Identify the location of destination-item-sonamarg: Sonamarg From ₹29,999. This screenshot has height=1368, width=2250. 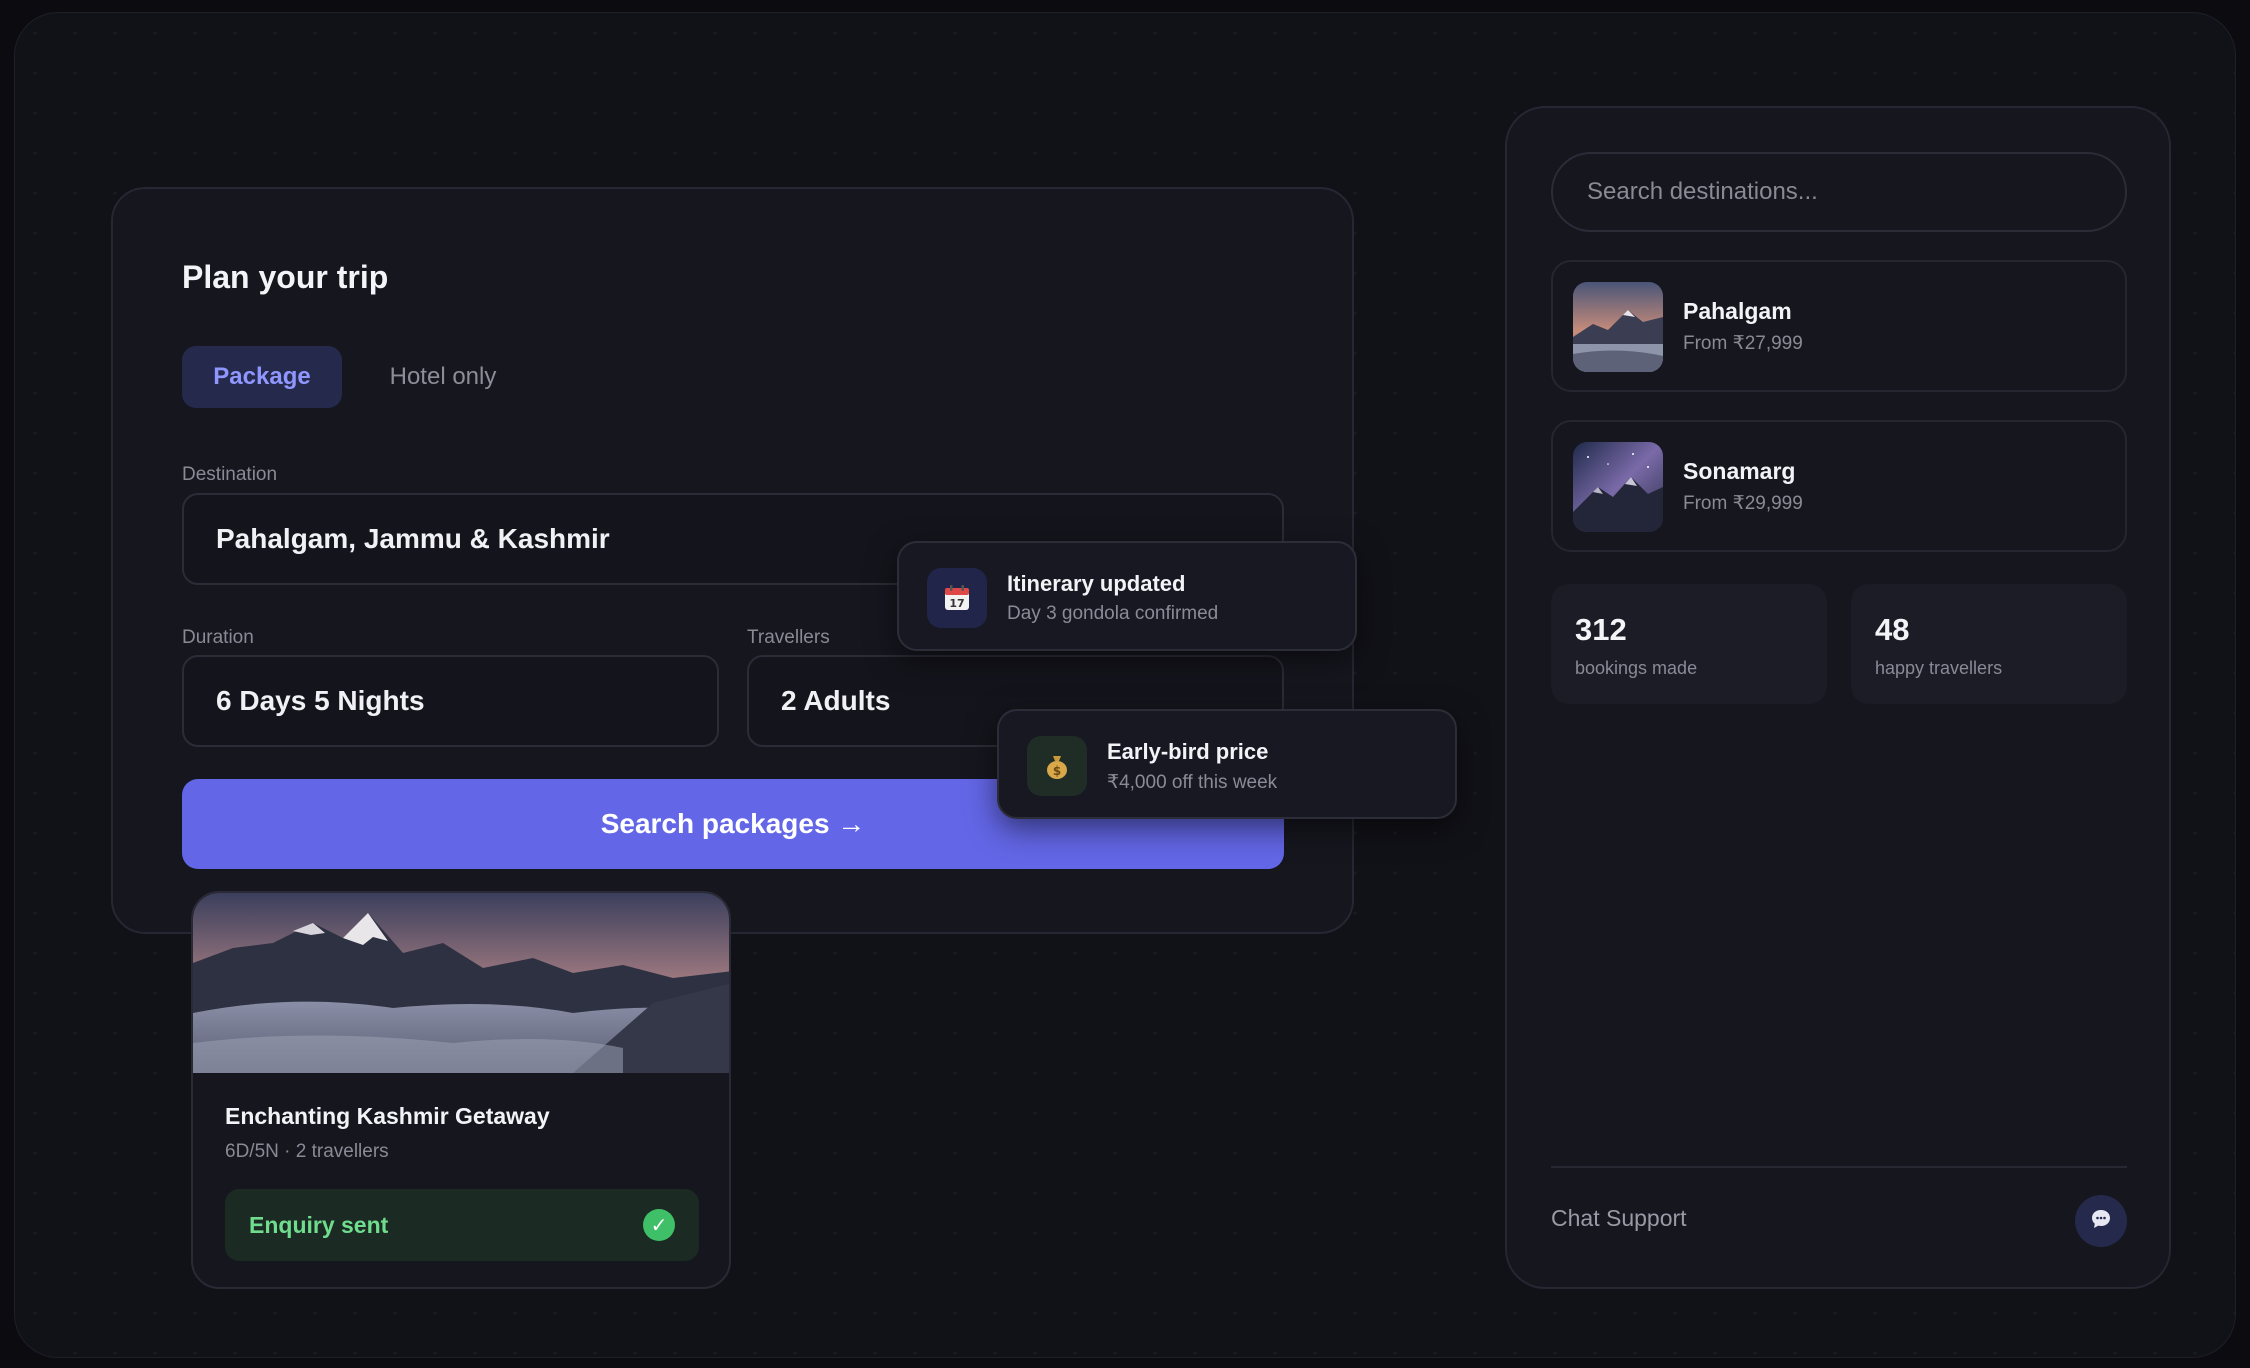
(1839, 486).